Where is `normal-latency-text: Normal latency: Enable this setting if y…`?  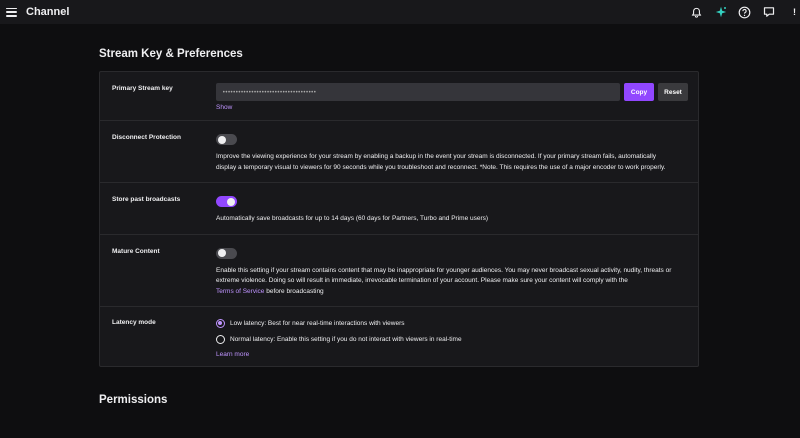
normal-latency-text: Normal latency: Enable this setting if y… is located at coordinates (346, 339).